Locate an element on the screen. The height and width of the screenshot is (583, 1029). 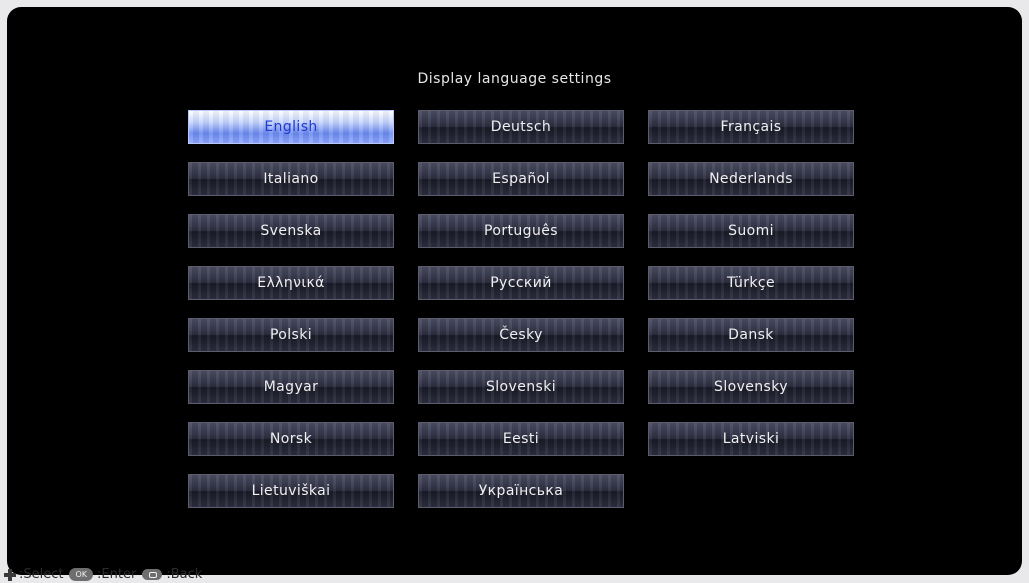
language-button-deutsch: Deutsch is located at coordinates (521, 127).